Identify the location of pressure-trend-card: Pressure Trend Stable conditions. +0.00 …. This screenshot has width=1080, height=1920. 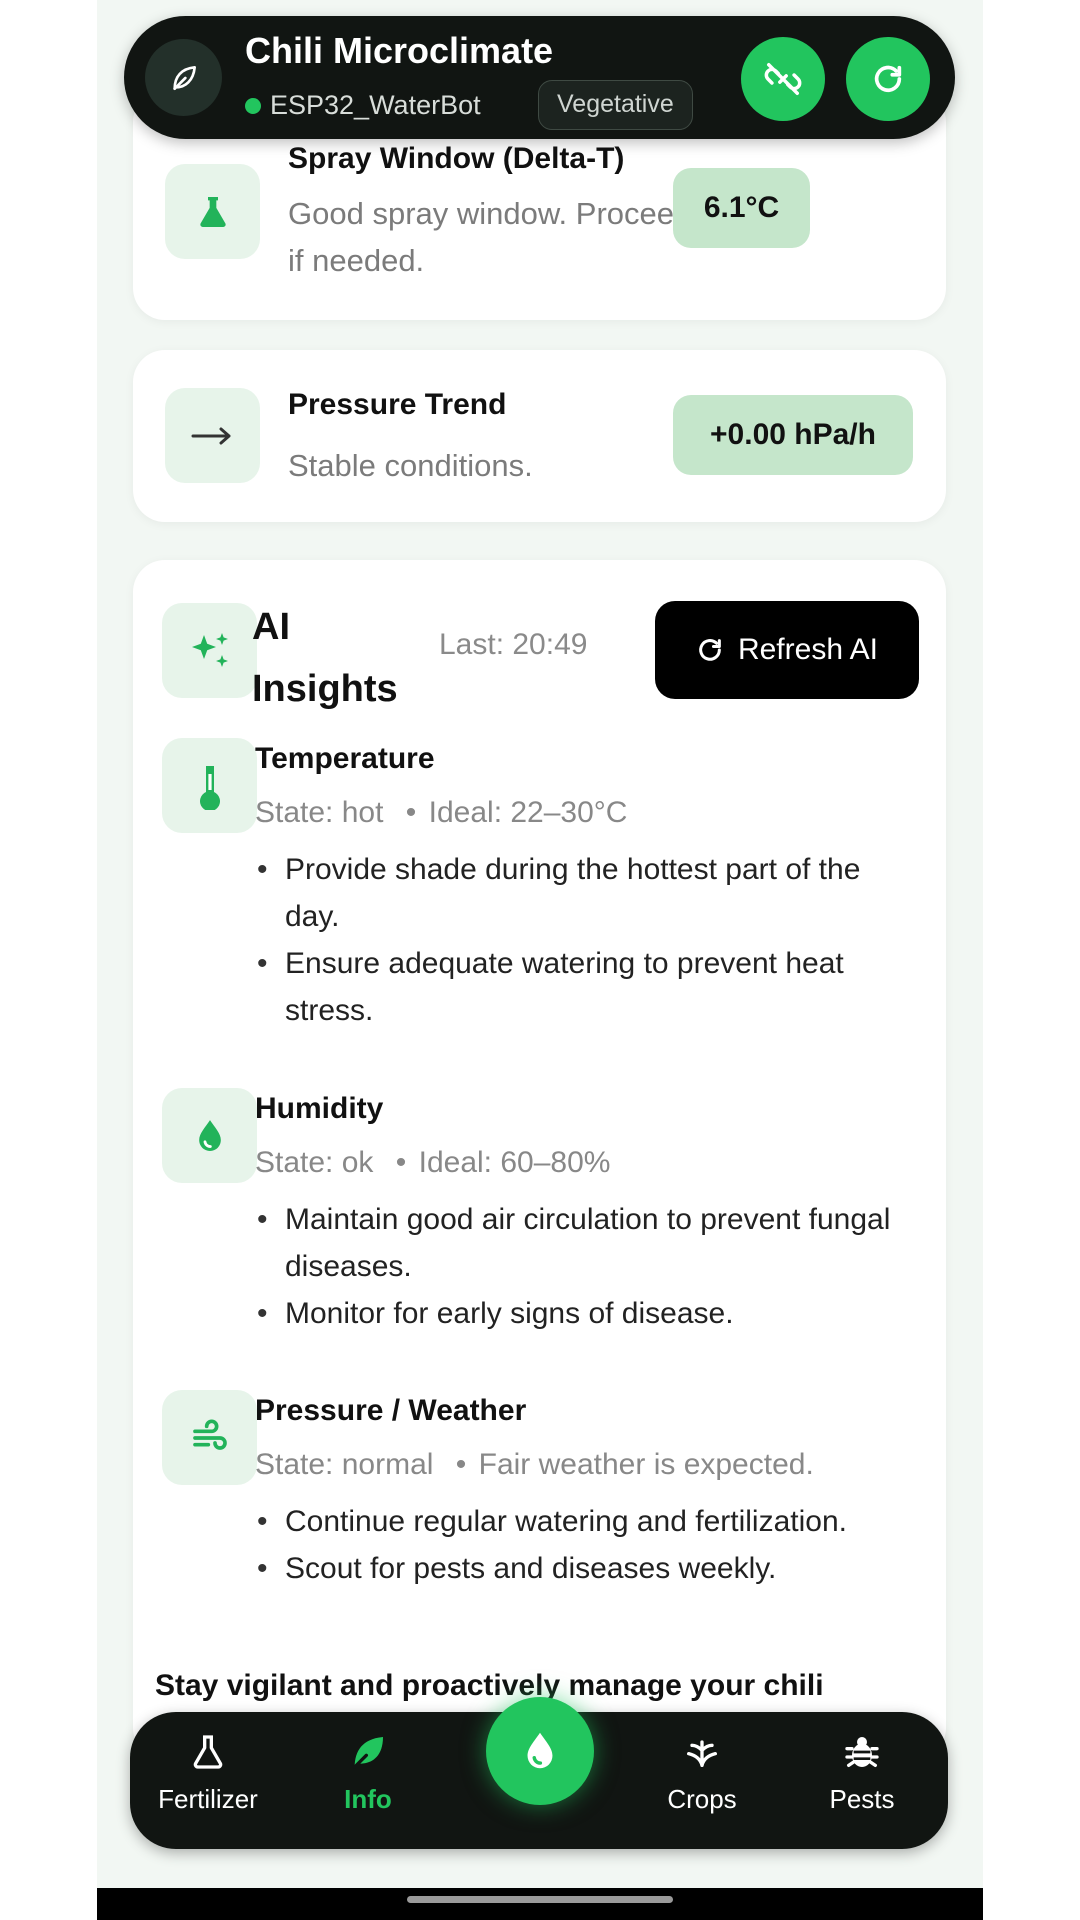
(539, 436).